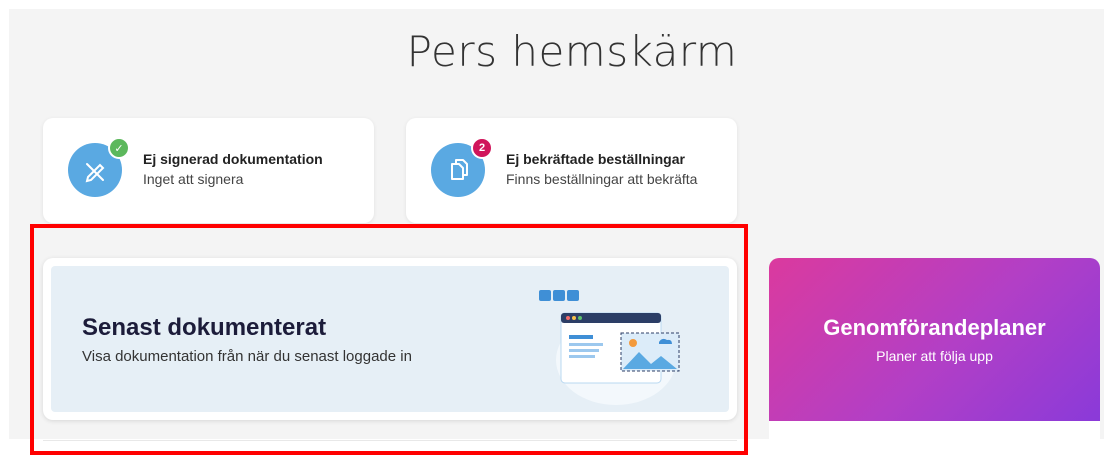 This screenshot has width=1104, height=458. What do you see at coordinates (602, 179) in the screenshot?
I see `card-subtitle: Finns beställningar att bekräfta` at bounding box center [602, 179].